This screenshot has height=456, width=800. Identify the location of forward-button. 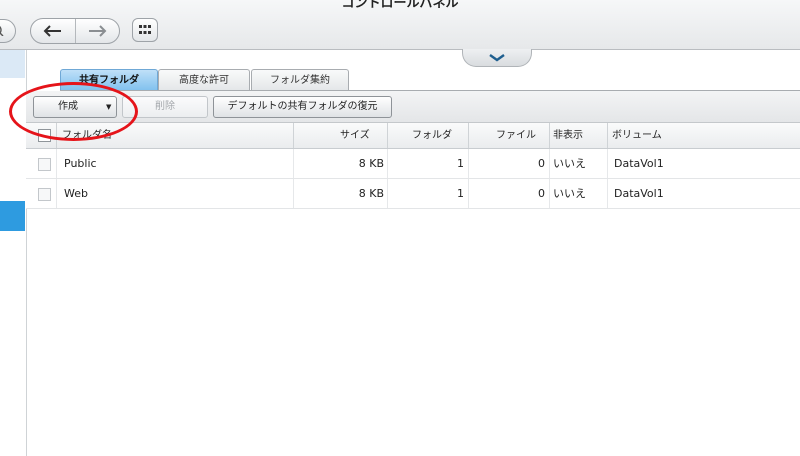
(97, 31).